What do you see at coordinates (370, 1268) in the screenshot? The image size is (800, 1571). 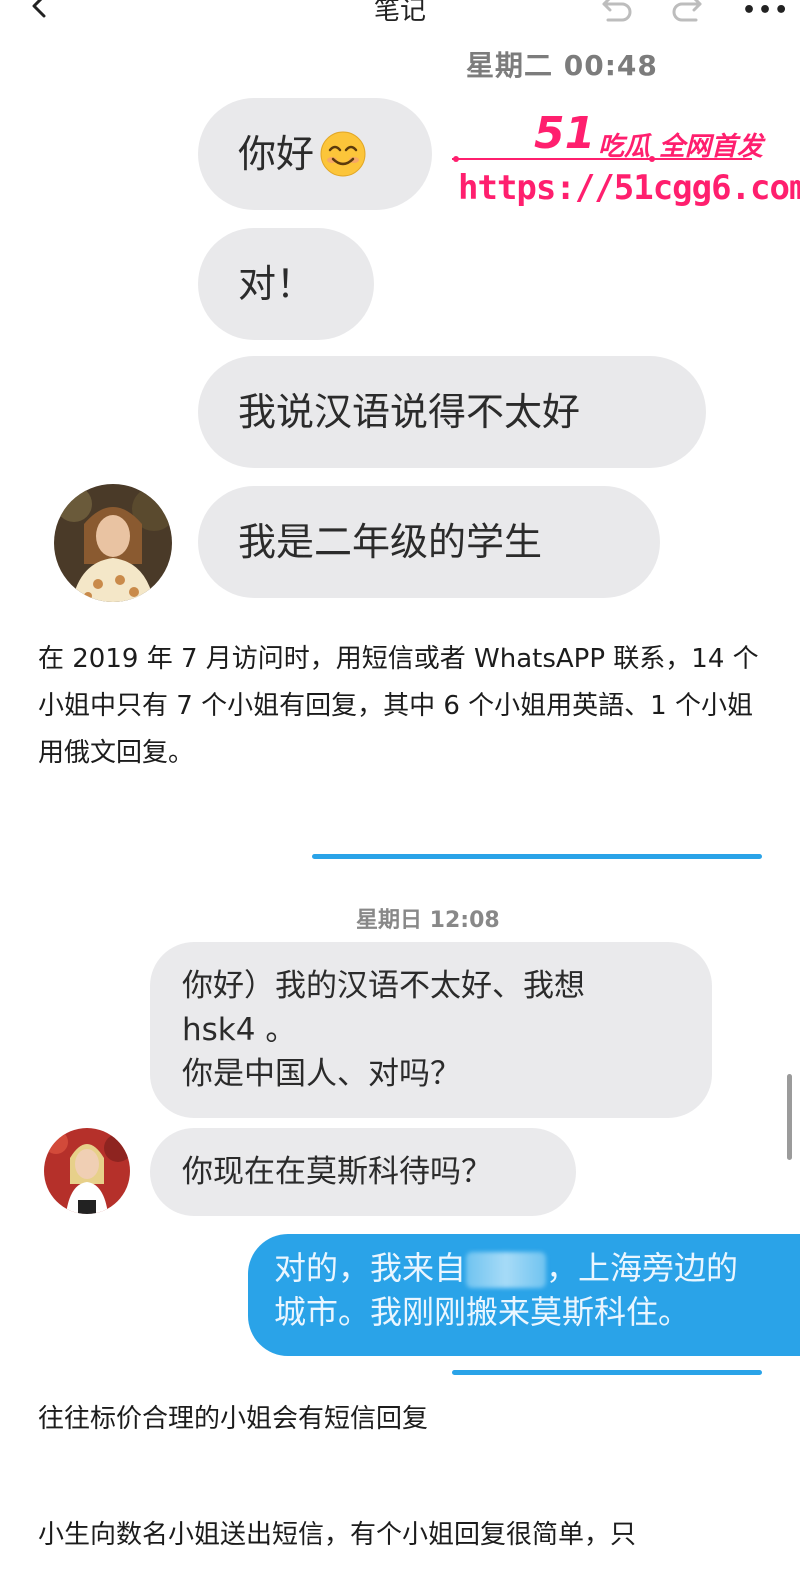 I see `message-text: 对的，我来自` at bounding box center [370, 1268].